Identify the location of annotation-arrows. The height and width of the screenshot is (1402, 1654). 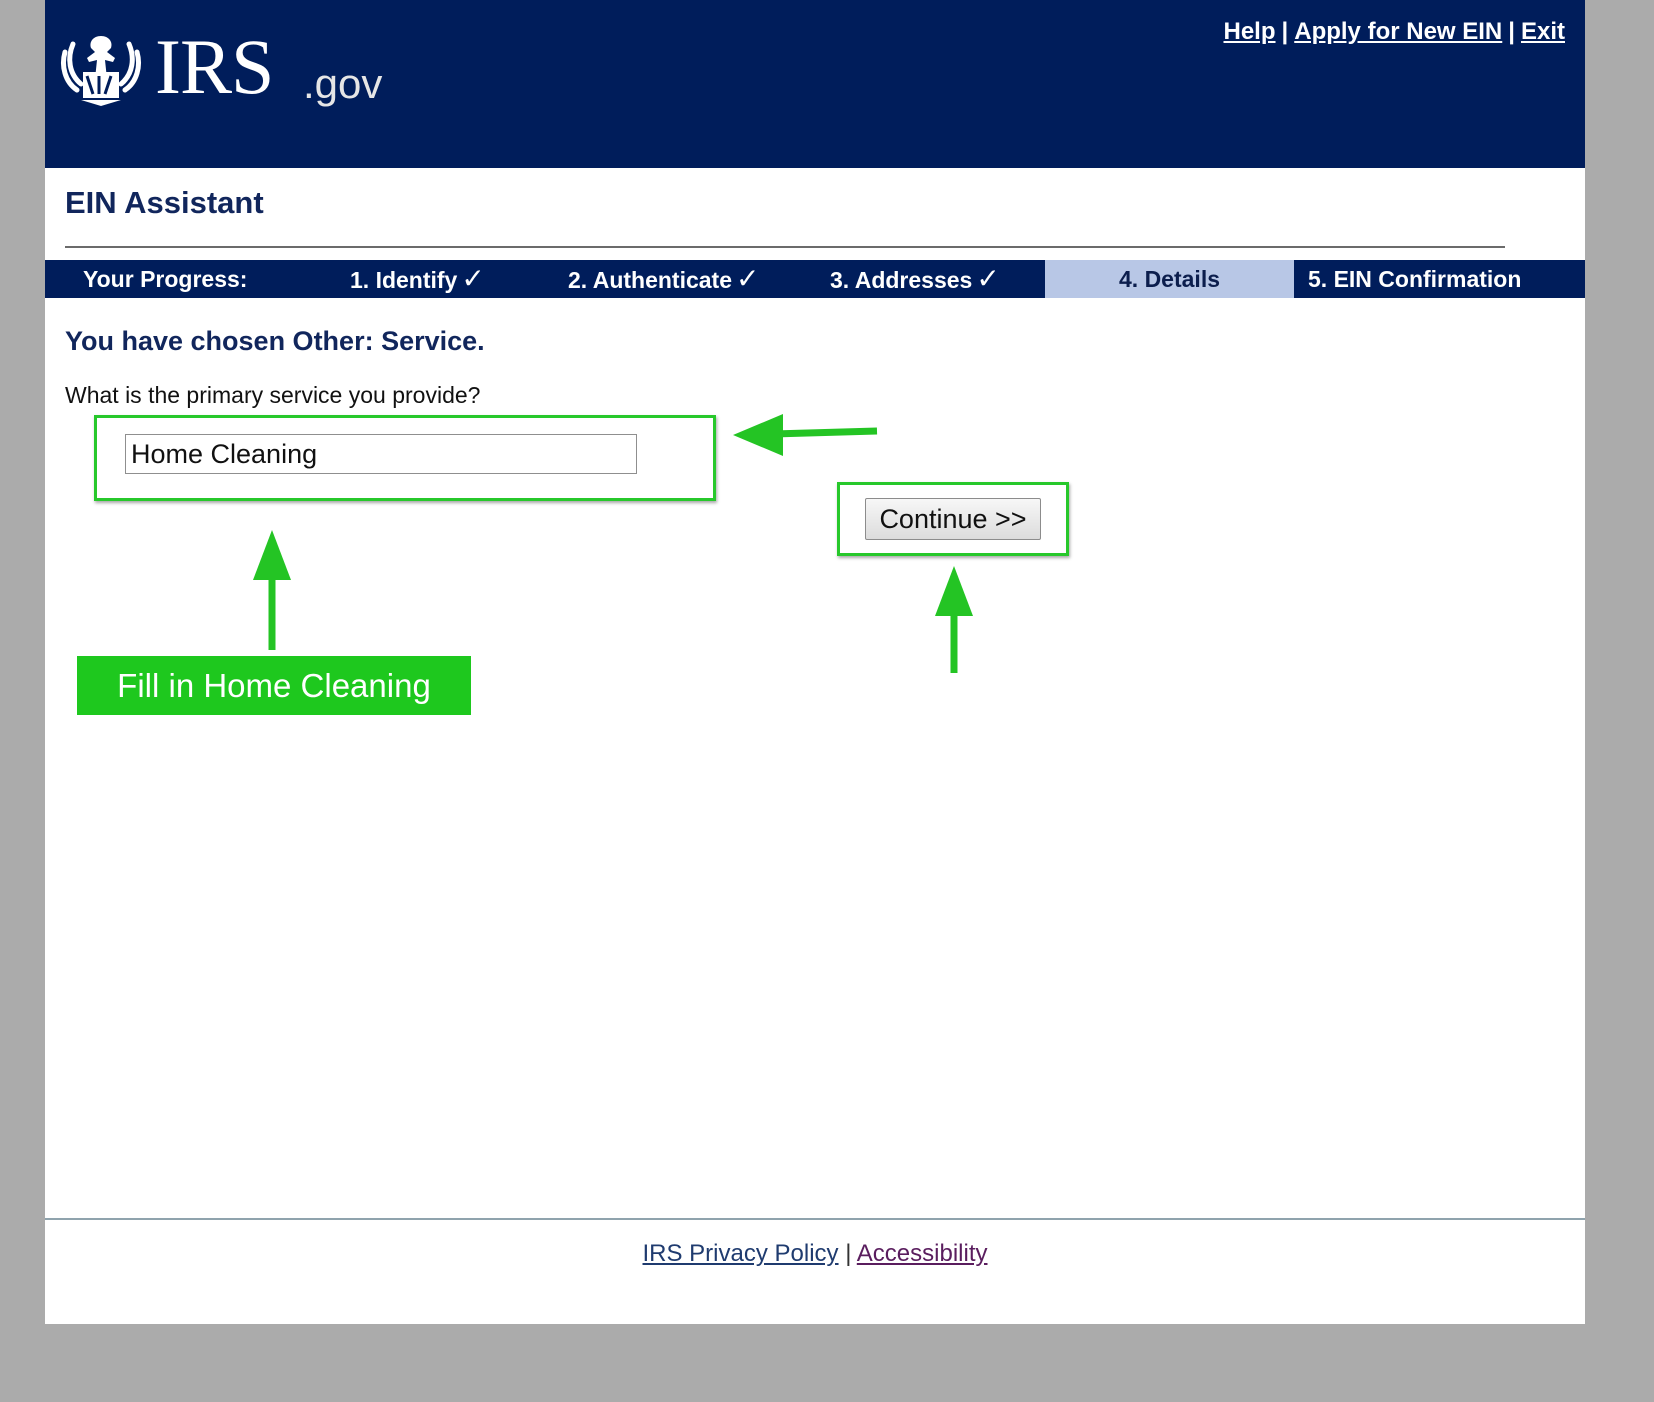
(613, 543).